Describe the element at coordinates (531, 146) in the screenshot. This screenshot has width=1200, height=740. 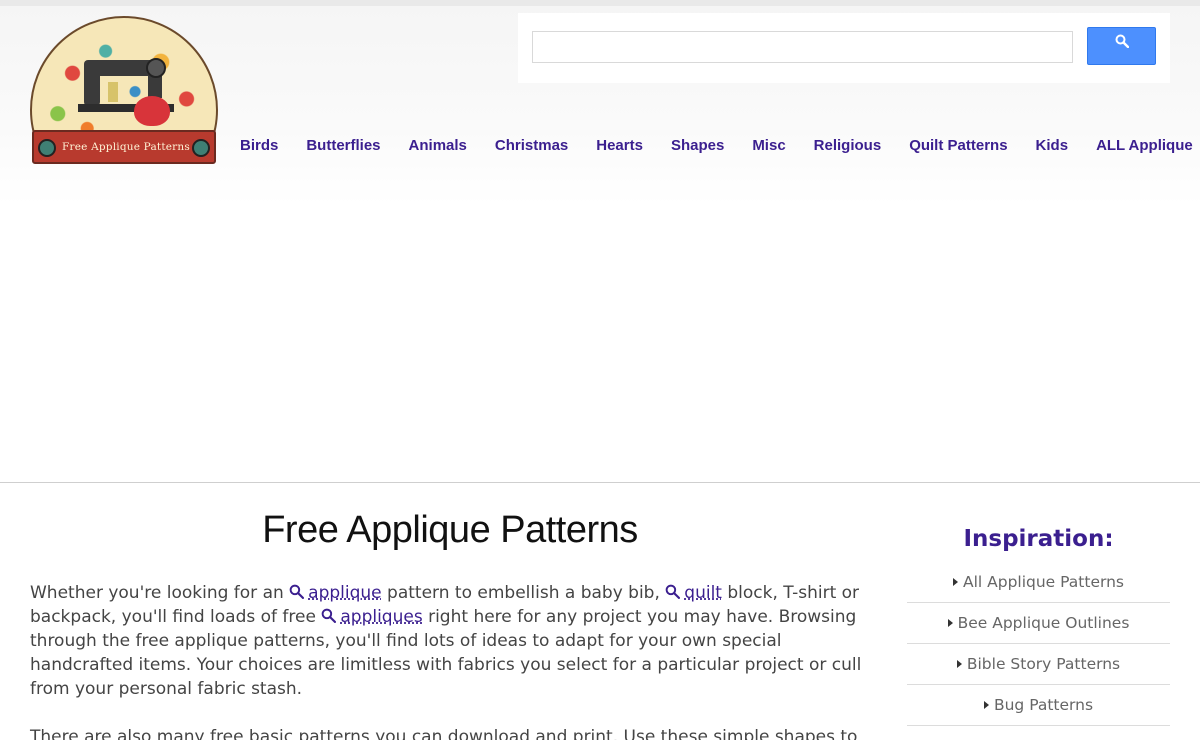
I see `nav-christmas: Christmas` at that location.